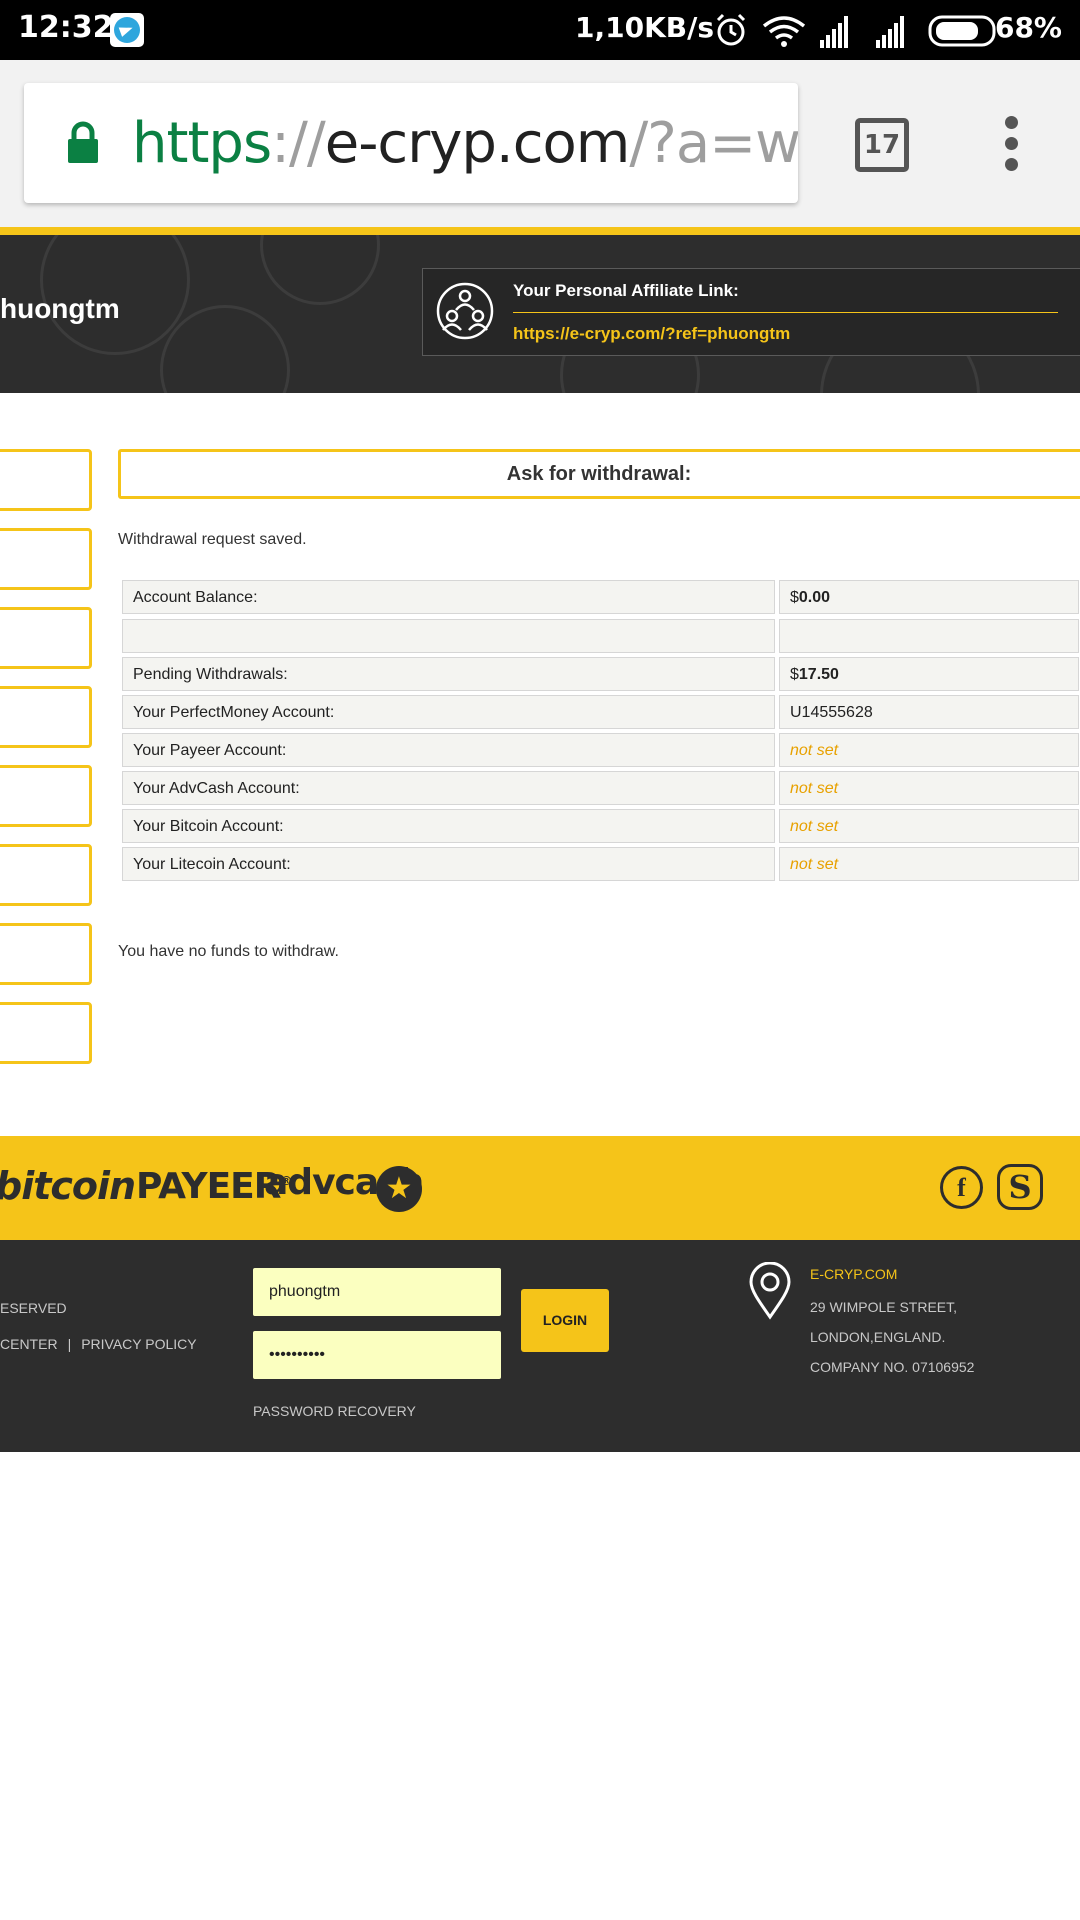 The height and width of the screenshot is (1920, 1080). What do you see at coordinates (465, 143) in the screenshot?
I see `url-text: https://e-cryp.com/?a=with` at bounding box center [465, 143].